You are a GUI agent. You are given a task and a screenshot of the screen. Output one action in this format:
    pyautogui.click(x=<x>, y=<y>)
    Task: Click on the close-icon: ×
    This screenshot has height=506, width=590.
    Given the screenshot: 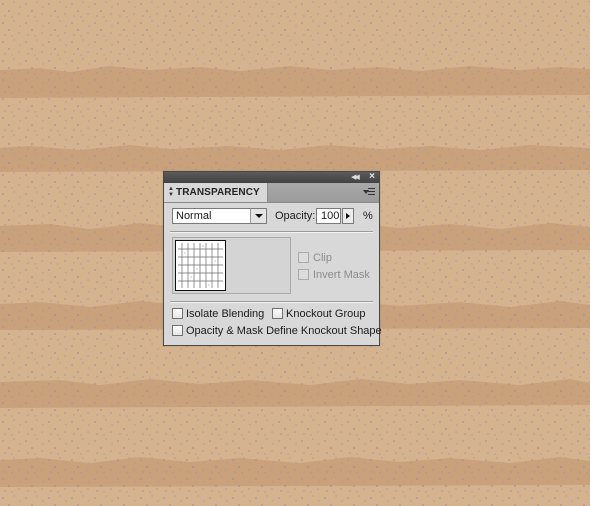 What is the action you would take?
    pyautogui.click(x=372, y=177)
    